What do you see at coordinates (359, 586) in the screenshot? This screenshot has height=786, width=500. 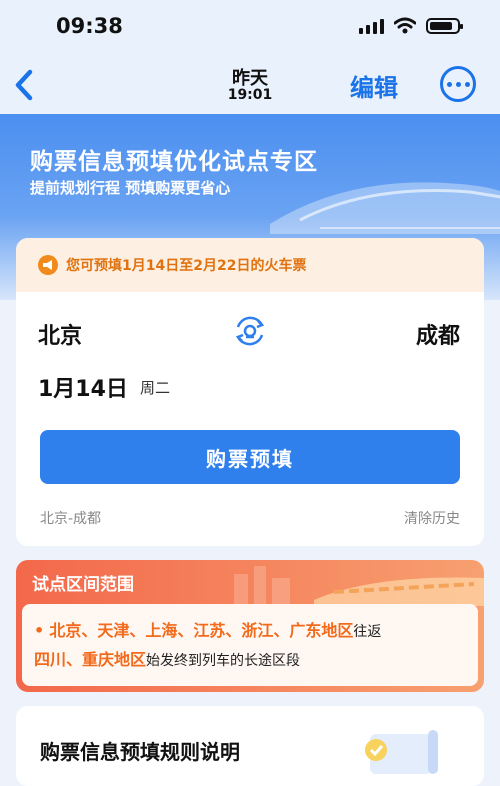 I see `city-skyline-illustration` at bounding box center [359, 586].